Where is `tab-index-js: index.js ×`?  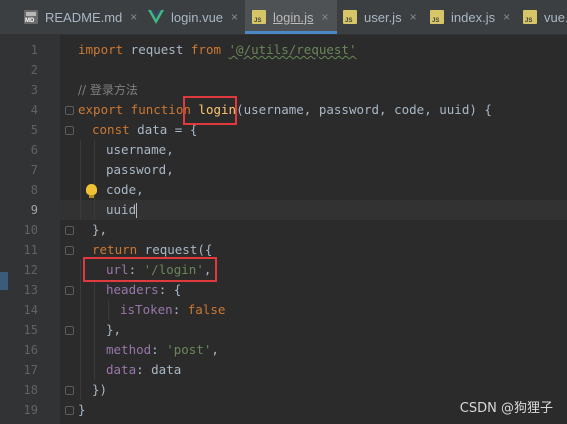
tab-index-js: index.js × is located at coordinates (470, 17).